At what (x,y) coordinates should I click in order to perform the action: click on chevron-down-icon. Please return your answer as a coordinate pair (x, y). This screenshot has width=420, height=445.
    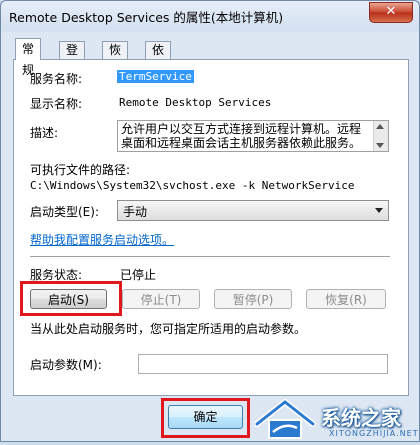
    Looking at the image, I should click on (379, 210).